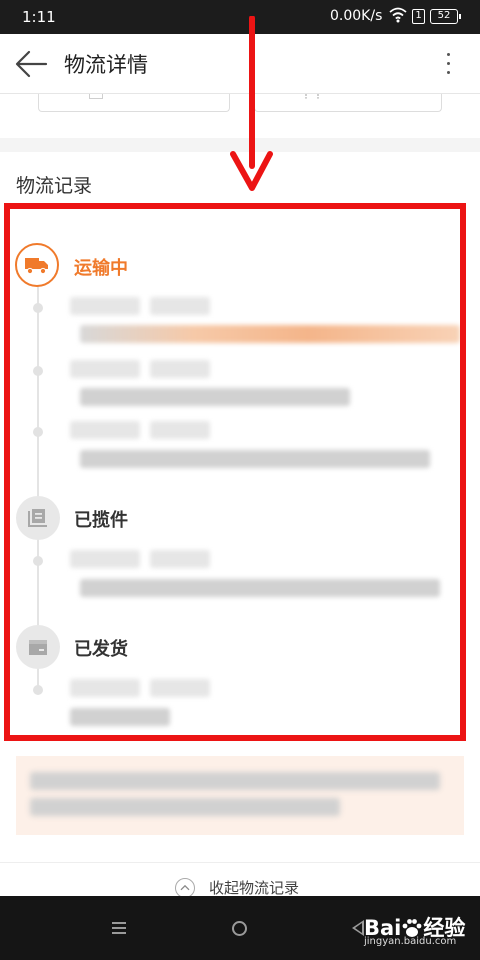 The width and height of the screenshot is (480, 960). What do you see at coordinates (240, 795) in the screenshot?
I see `notice-panel` at bounding box center [240, 795].